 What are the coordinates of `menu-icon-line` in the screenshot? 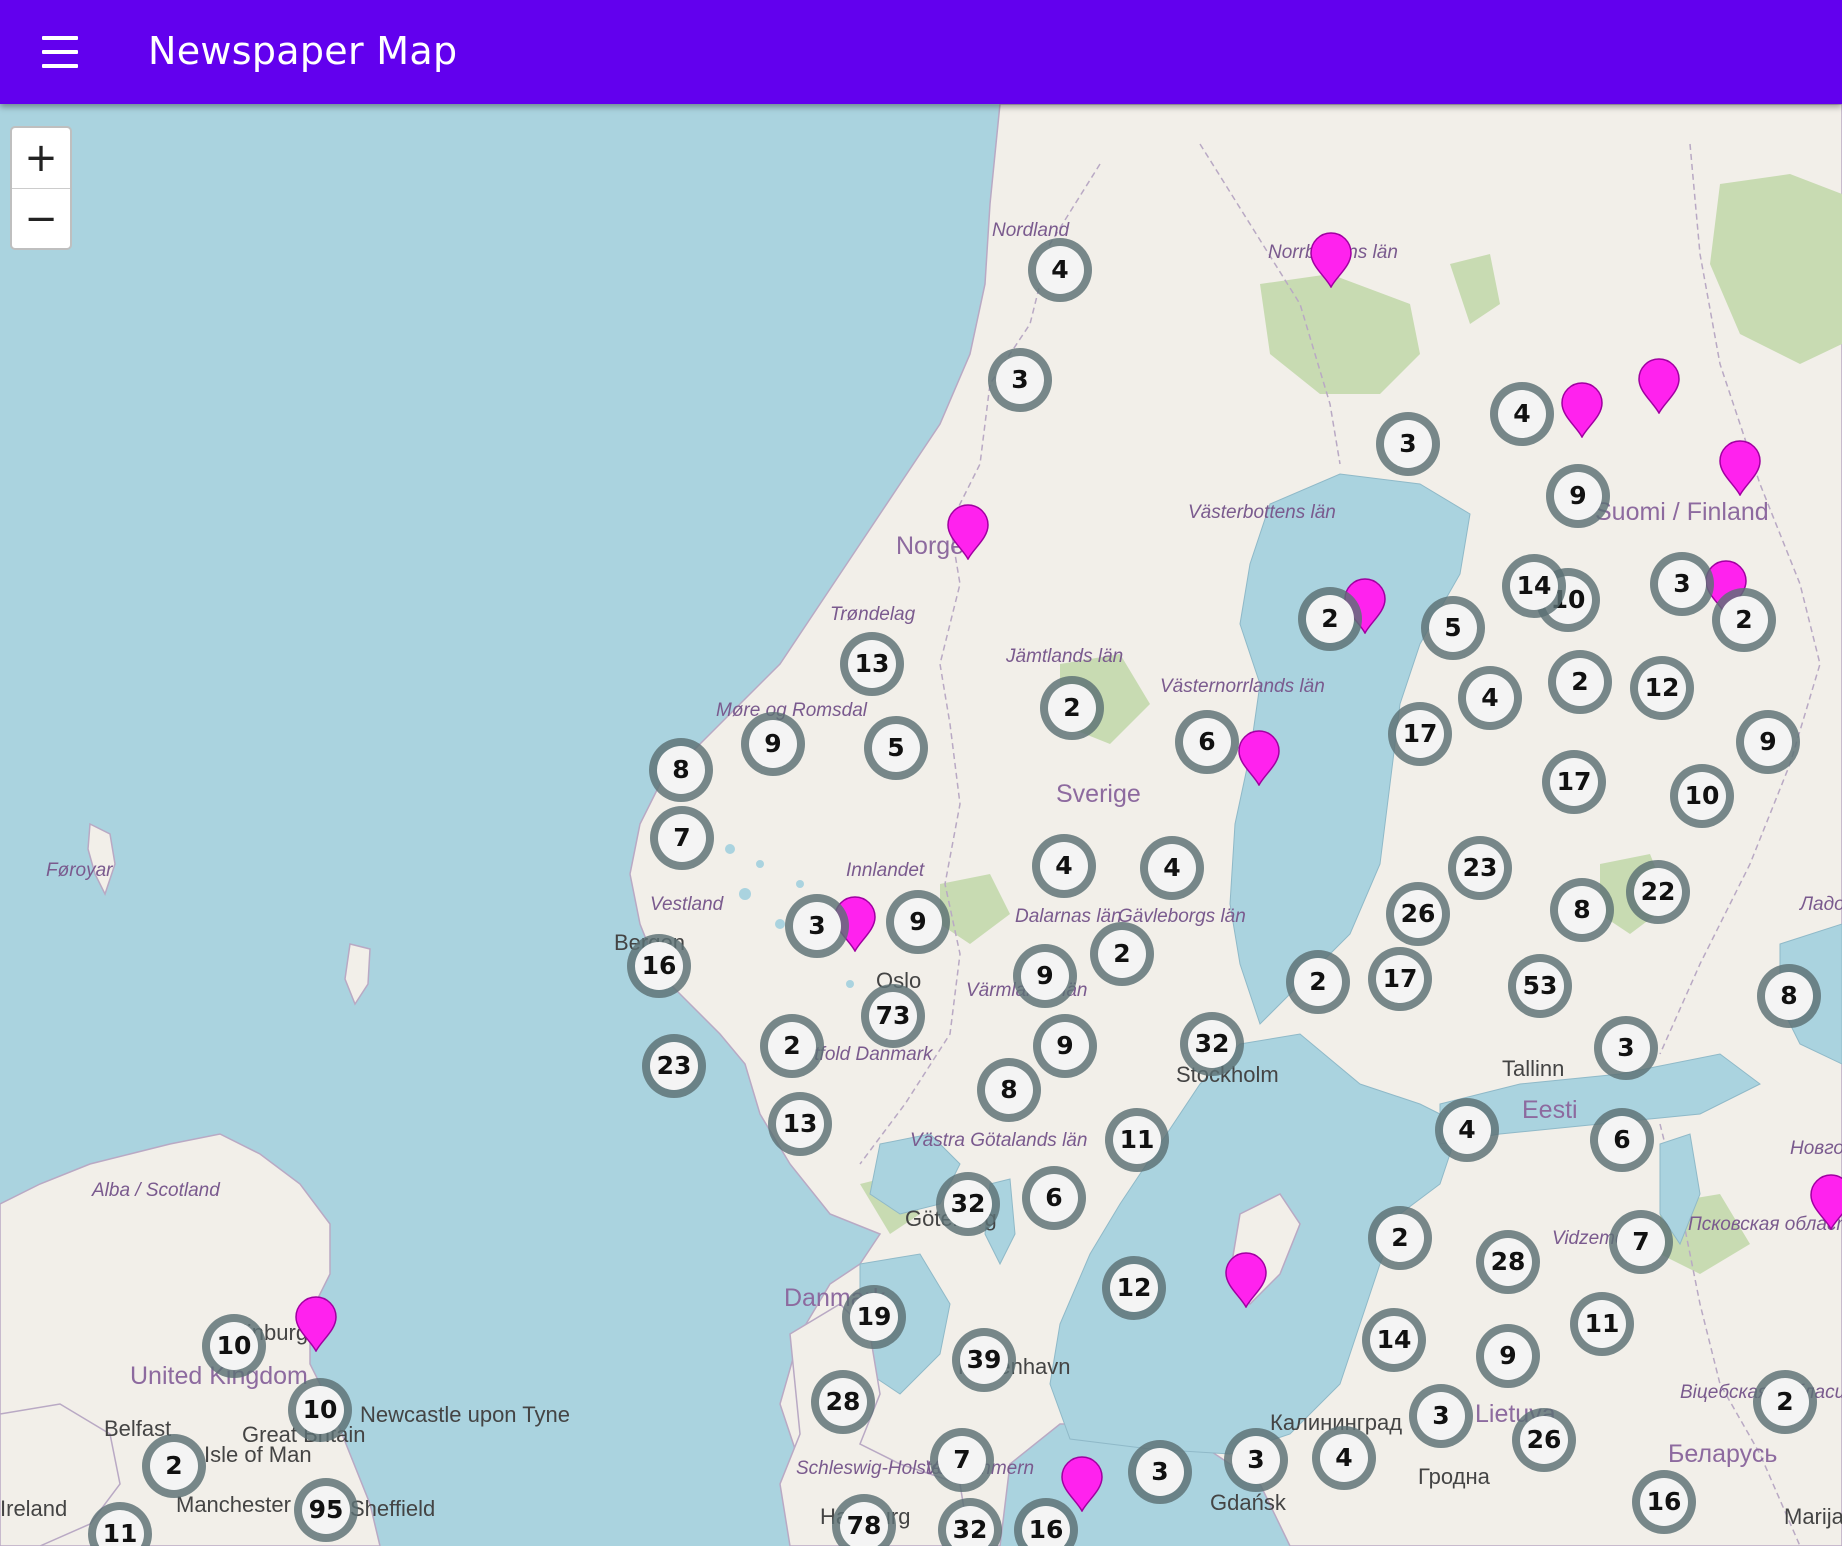 It's located at (60, 52).